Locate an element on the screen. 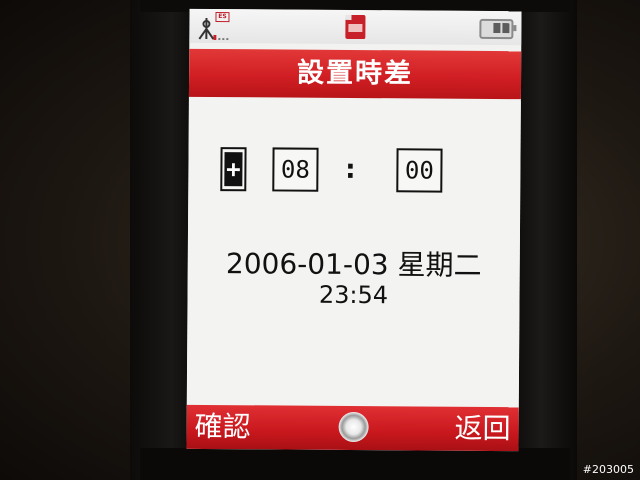  offset-minutes-field: 00 is located at coordinates (419, 170).